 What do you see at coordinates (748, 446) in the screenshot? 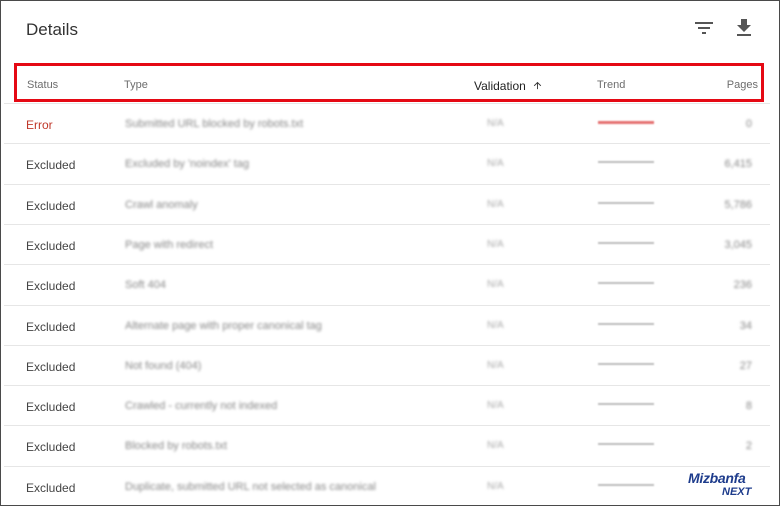
I see `row-pages: 2` at bounding box center [748, 446].